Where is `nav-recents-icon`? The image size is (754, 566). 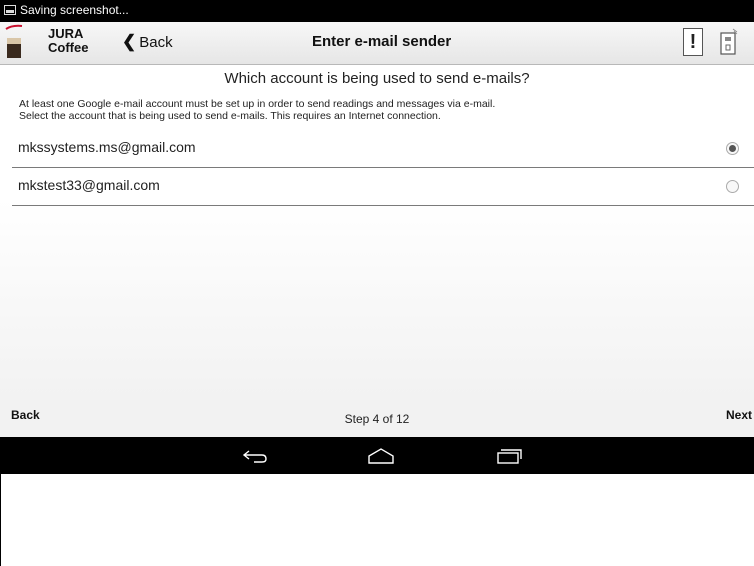
nav-recents-icon is located at coordinates (509, 455).